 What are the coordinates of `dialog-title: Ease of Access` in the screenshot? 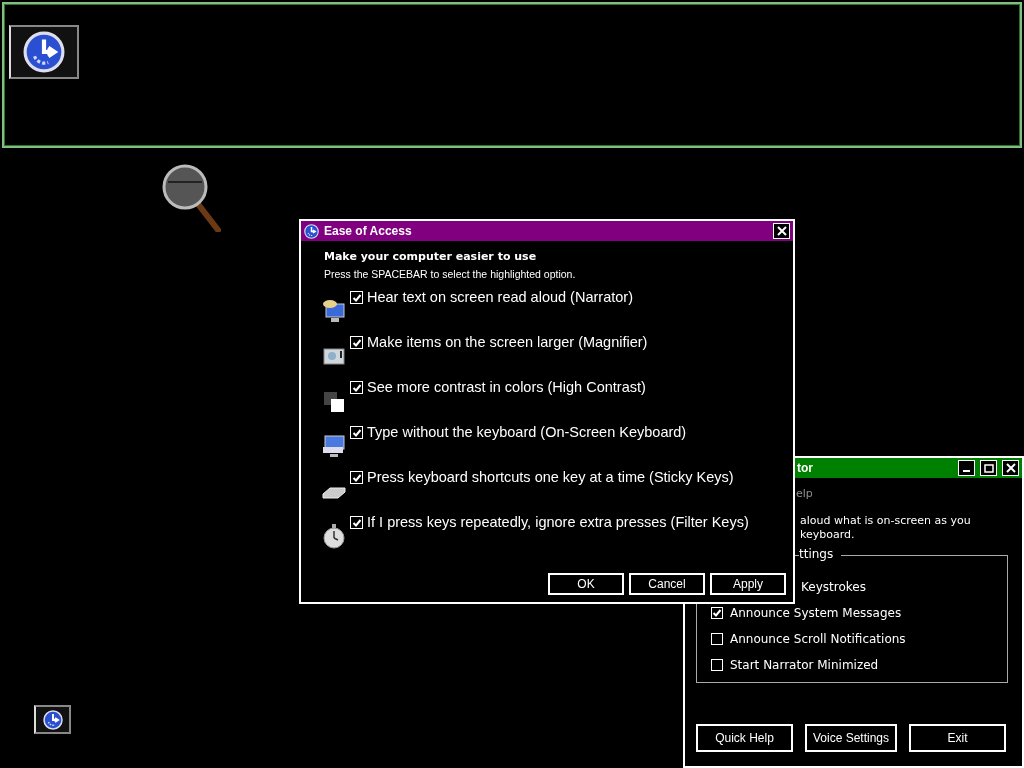 It's located at (368, 231).